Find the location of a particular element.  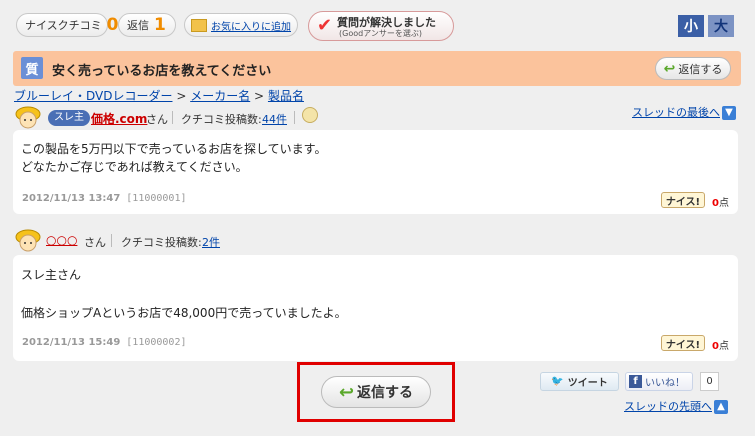

question-icon: 質 is located at coordinates (32, 68).